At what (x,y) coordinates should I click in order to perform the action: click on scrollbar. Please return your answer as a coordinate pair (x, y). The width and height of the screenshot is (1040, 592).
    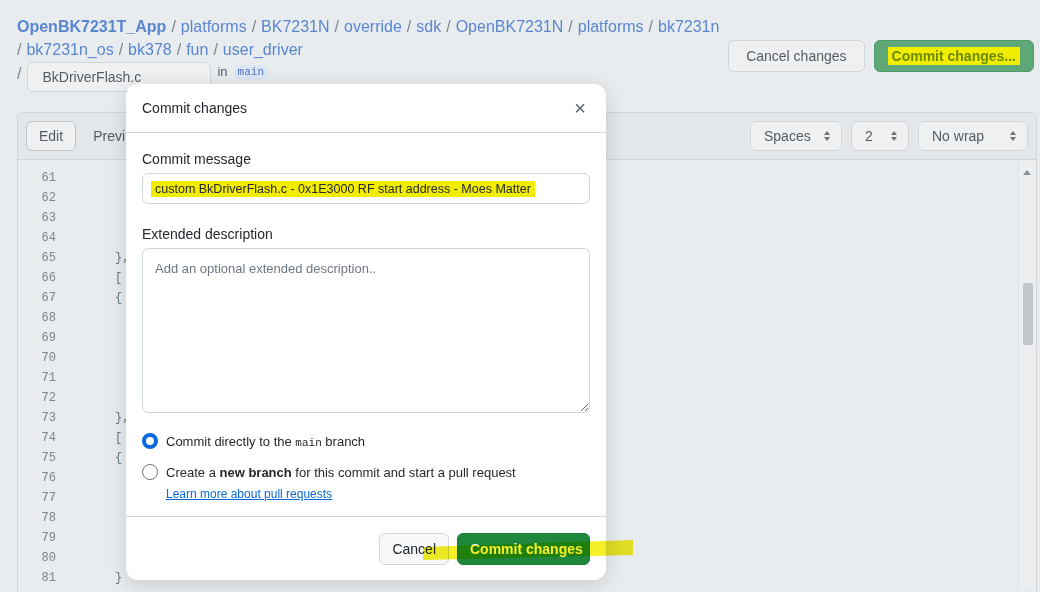
    Looking at the image, I should click on (1027, 374).